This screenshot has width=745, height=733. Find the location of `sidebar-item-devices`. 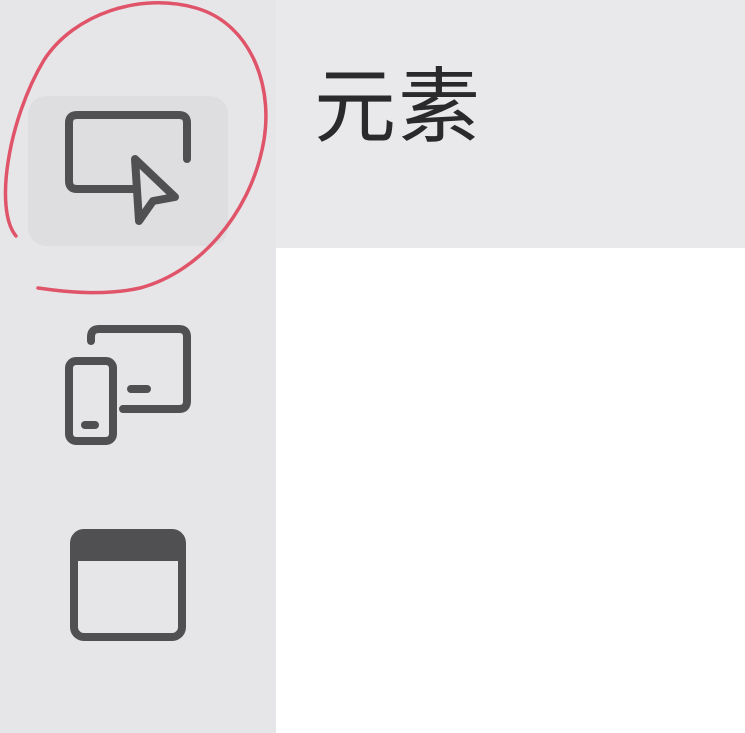

sidebar-item-devices is located at coordinates (128, 387).